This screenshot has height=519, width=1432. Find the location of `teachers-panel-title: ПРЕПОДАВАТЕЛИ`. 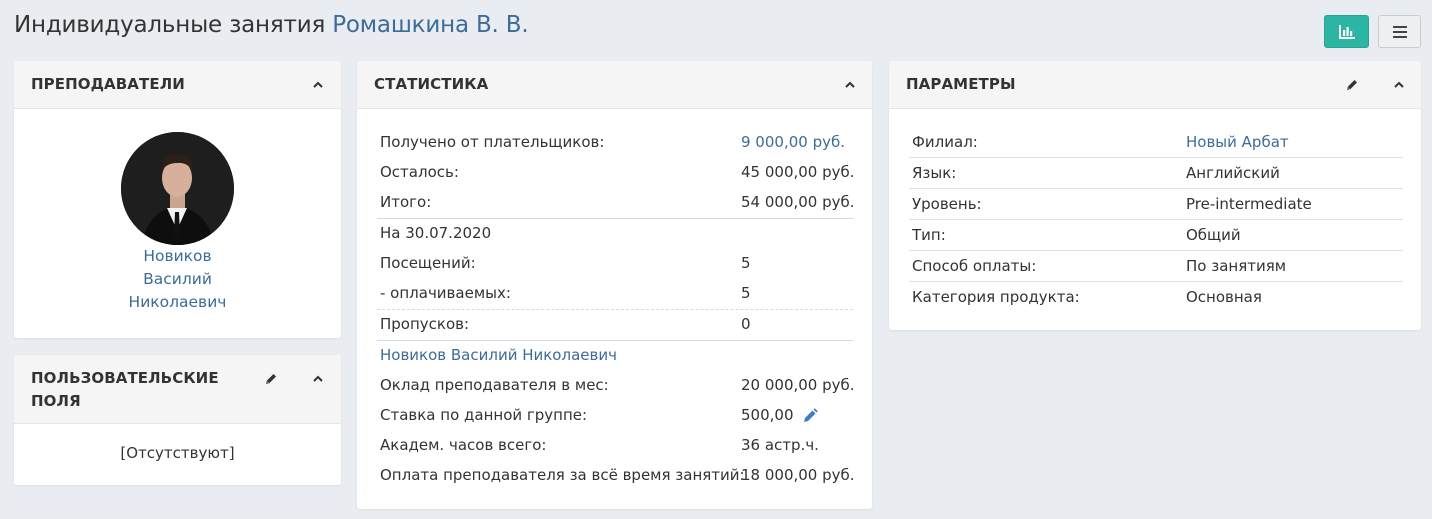

teachers-panel-title: ПРЕПОДАВАТЕЛИ is located at coordinates (108, 84).